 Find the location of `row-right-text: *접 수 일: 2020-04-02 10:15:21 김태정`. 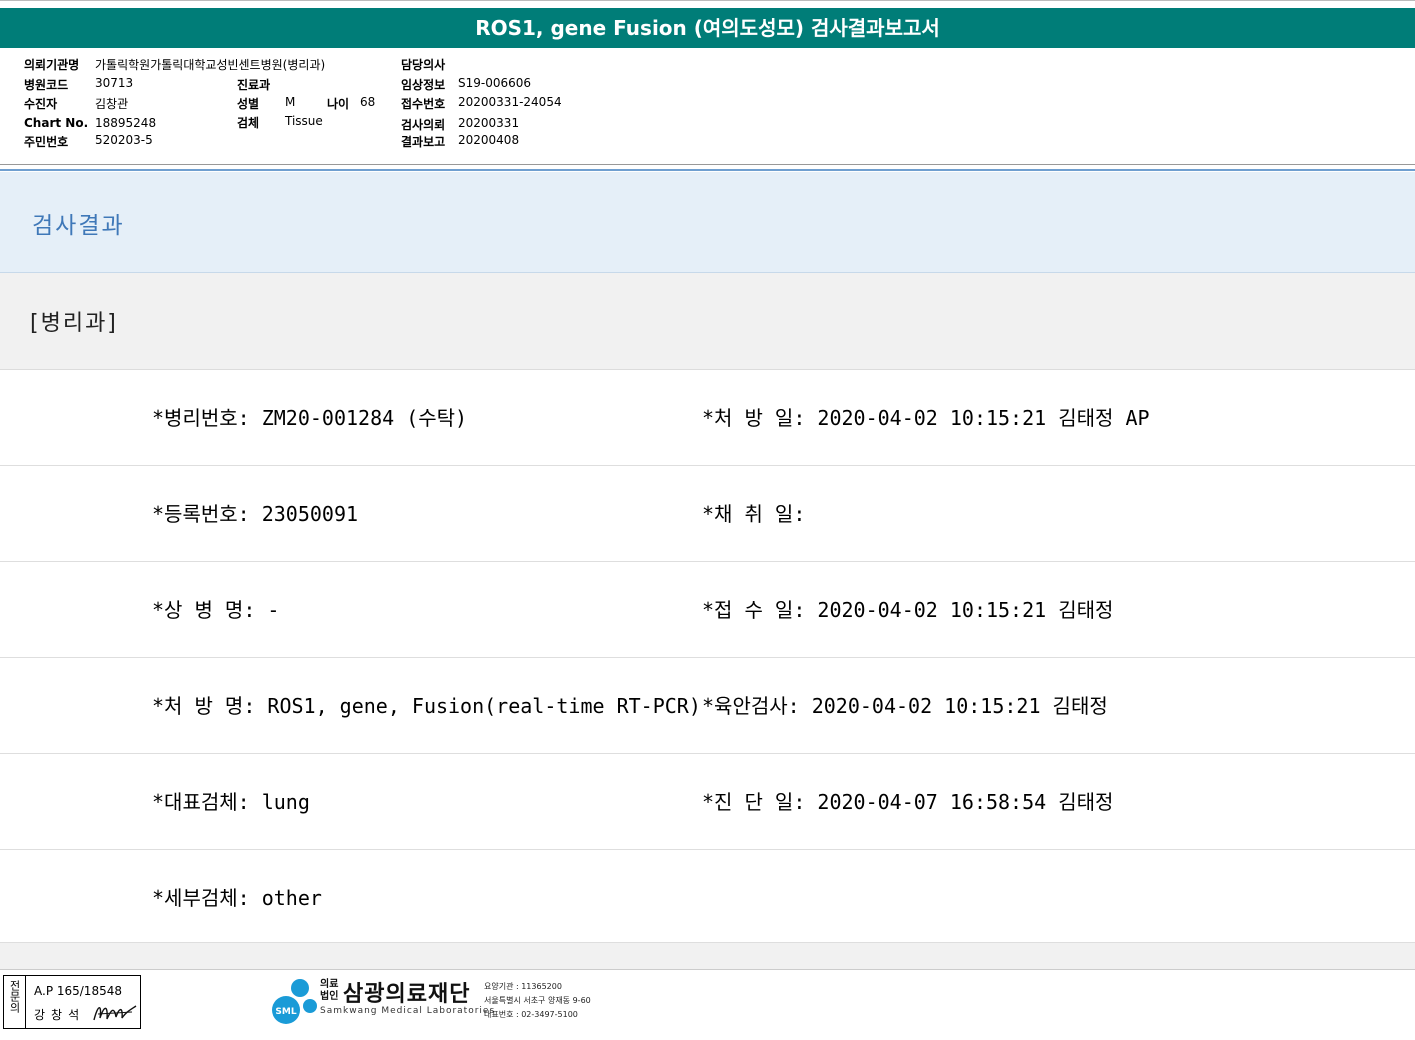

row-right-text: *접 수 일: 2020-04-02 10:15:21 김태정 is located at coordinates (908, 610).